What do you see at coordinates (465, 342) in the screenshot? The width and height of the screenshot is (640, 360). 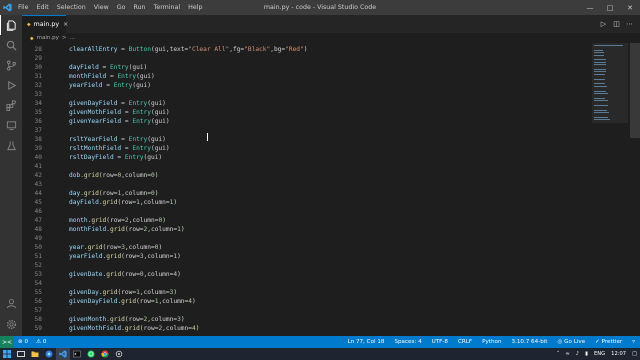 I see `line-ending: CRLF` at bounding box center [465, 342].